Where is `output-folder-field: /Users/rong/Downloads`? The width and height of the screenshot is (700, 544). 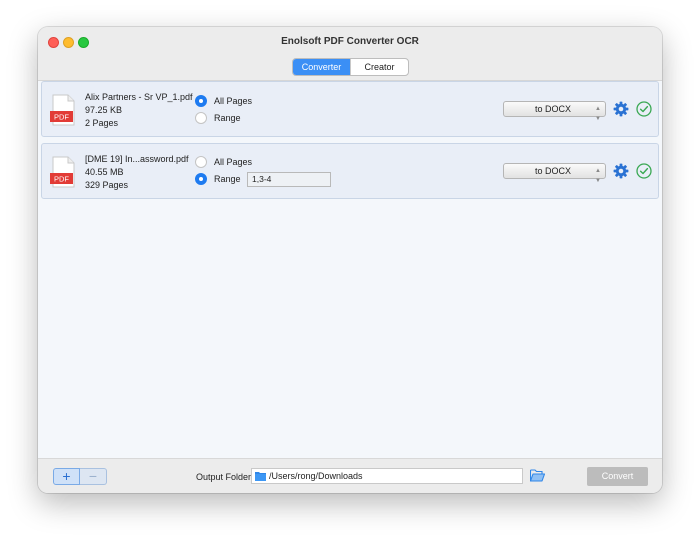 output-folder-field: /Users/rong/Downloads is located at coordinates (387, 476).